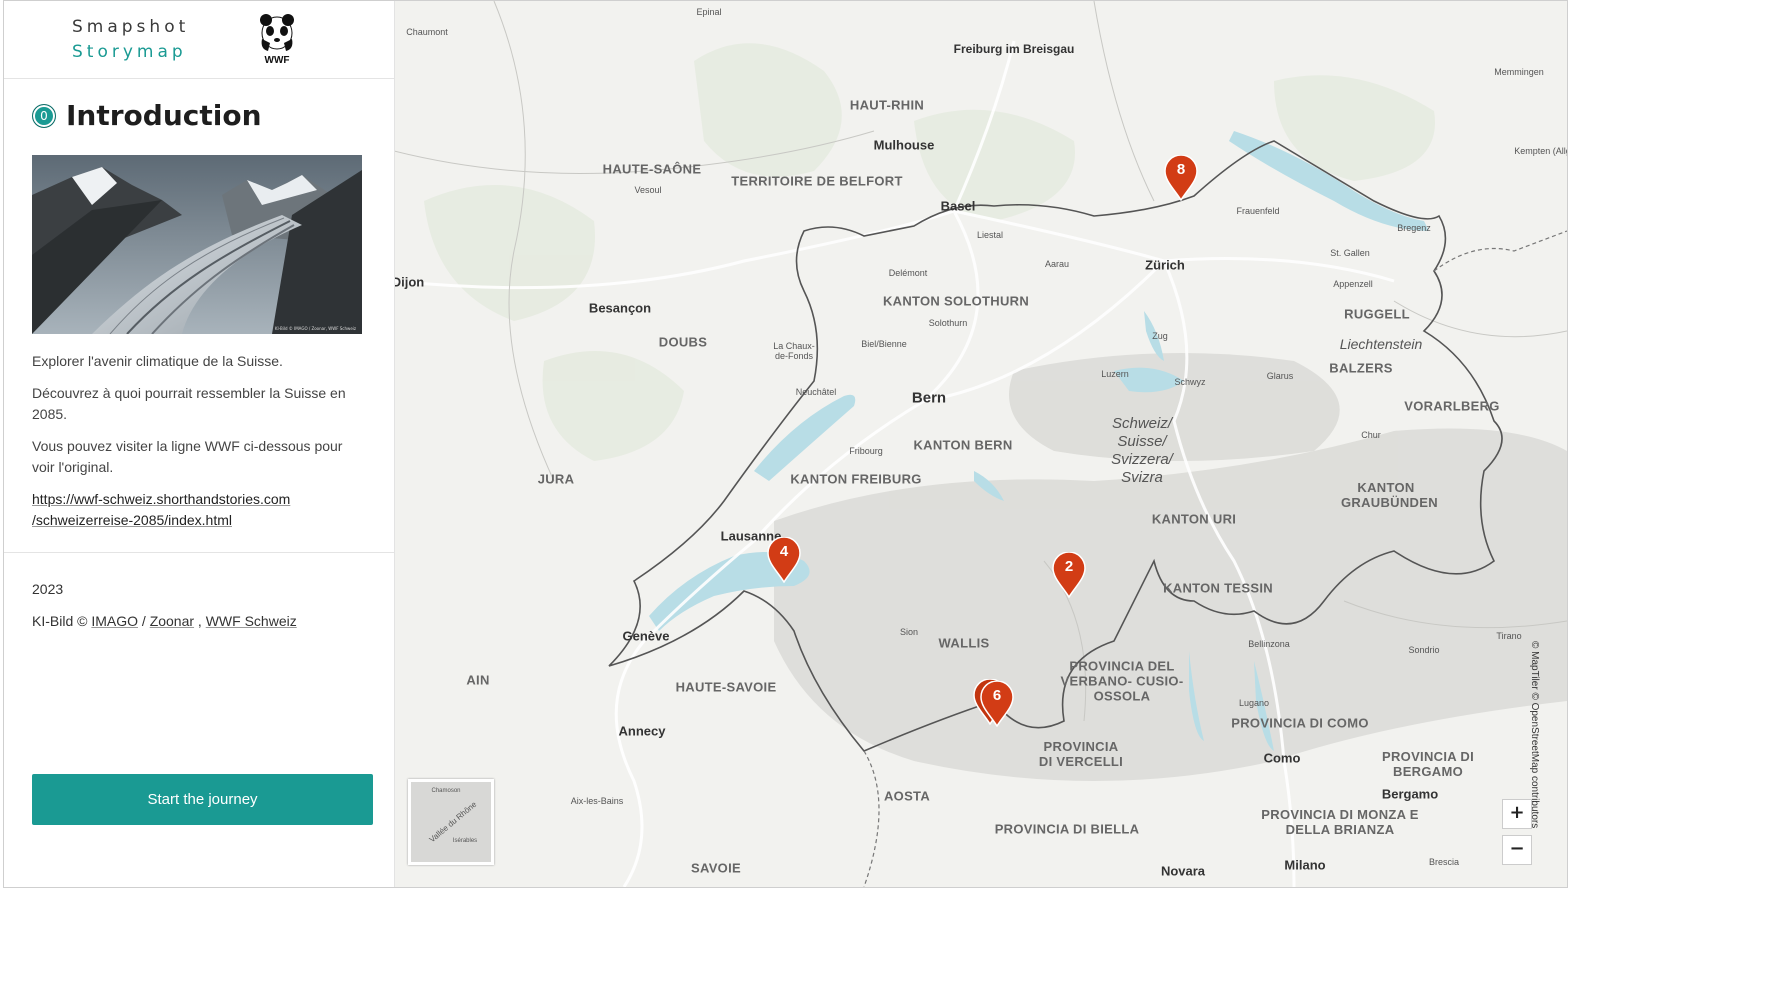 This screenshot has height=1003, width=1772. Describe the element at coordinates (816, 392) in the screenshot. I see `map-label-neuchatel: Neuchâtel` at that location.